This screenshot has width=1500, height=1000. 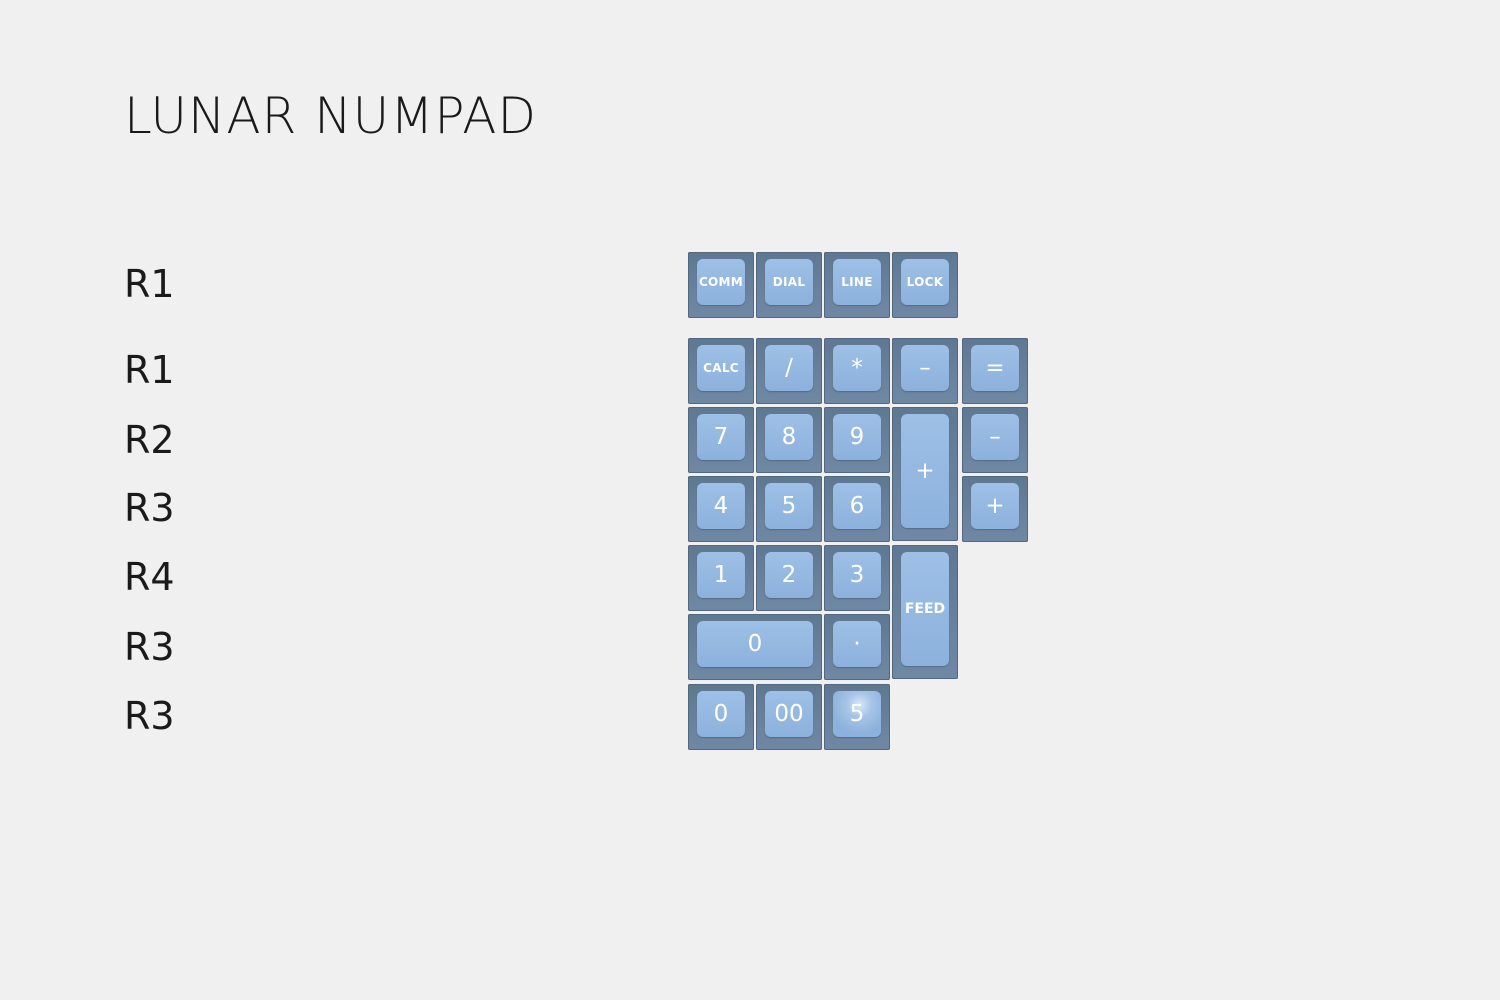 I want to click on key-2-legend: 2, so click(x=789, y=575).